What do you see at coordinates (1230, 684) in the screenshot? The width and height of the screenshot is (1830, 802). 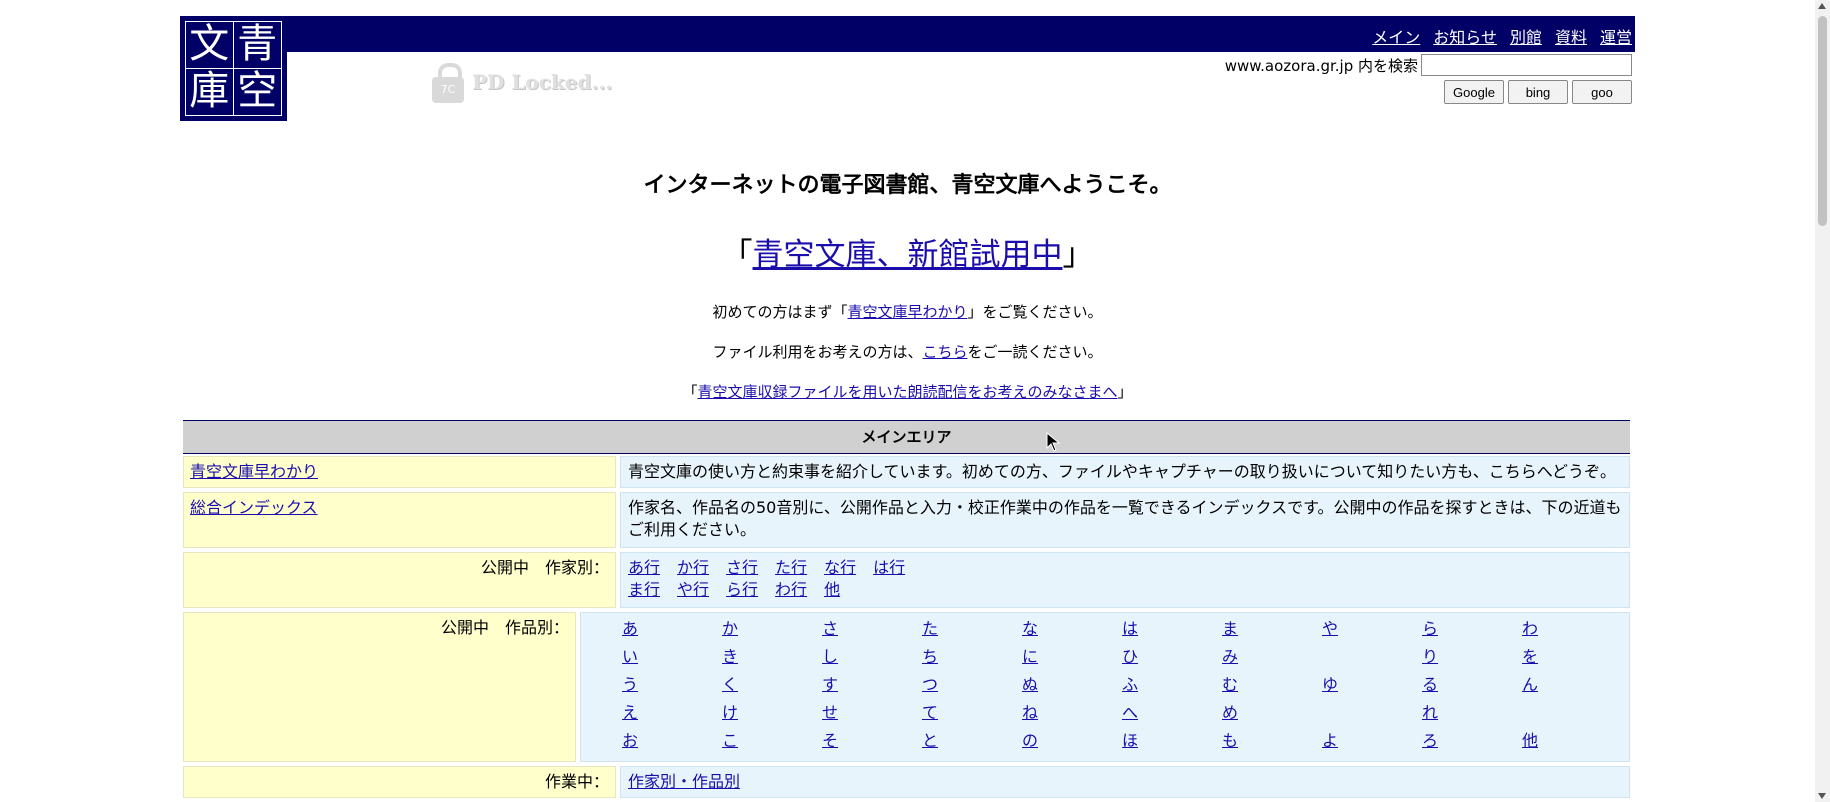 I see `title-index-link: む` at bounding box center [1230, 684].